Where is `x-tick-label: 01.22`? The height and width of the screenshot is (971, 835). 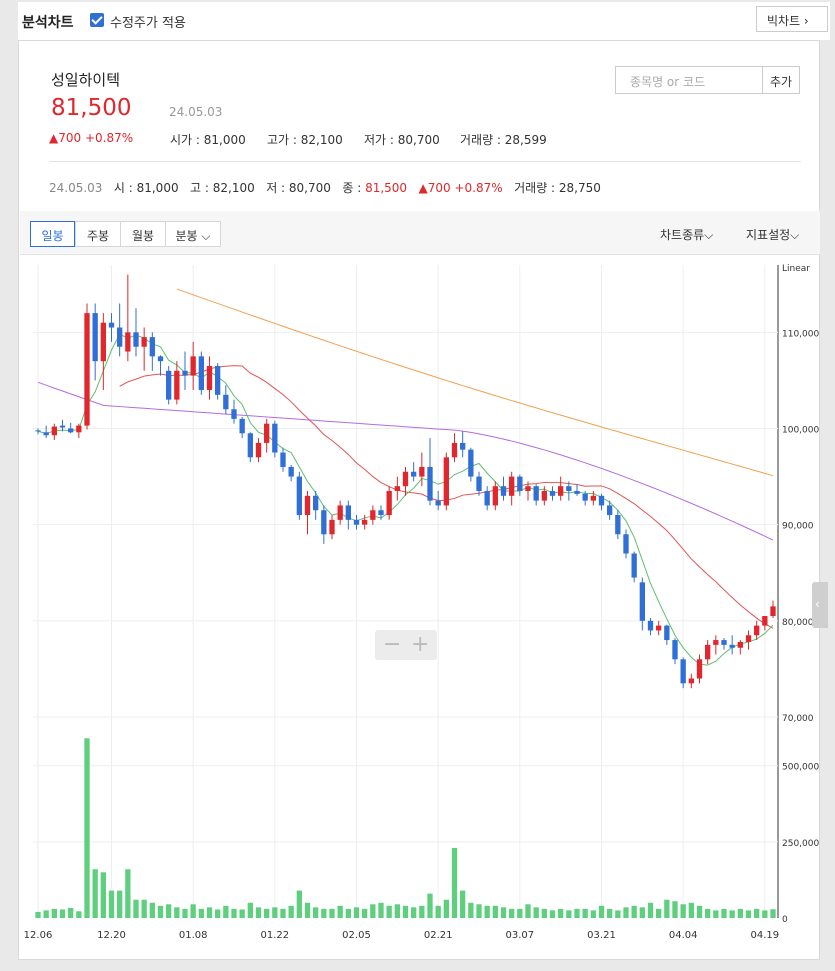 x-tick-label: 01.22 is located at coordinates (275, 935).